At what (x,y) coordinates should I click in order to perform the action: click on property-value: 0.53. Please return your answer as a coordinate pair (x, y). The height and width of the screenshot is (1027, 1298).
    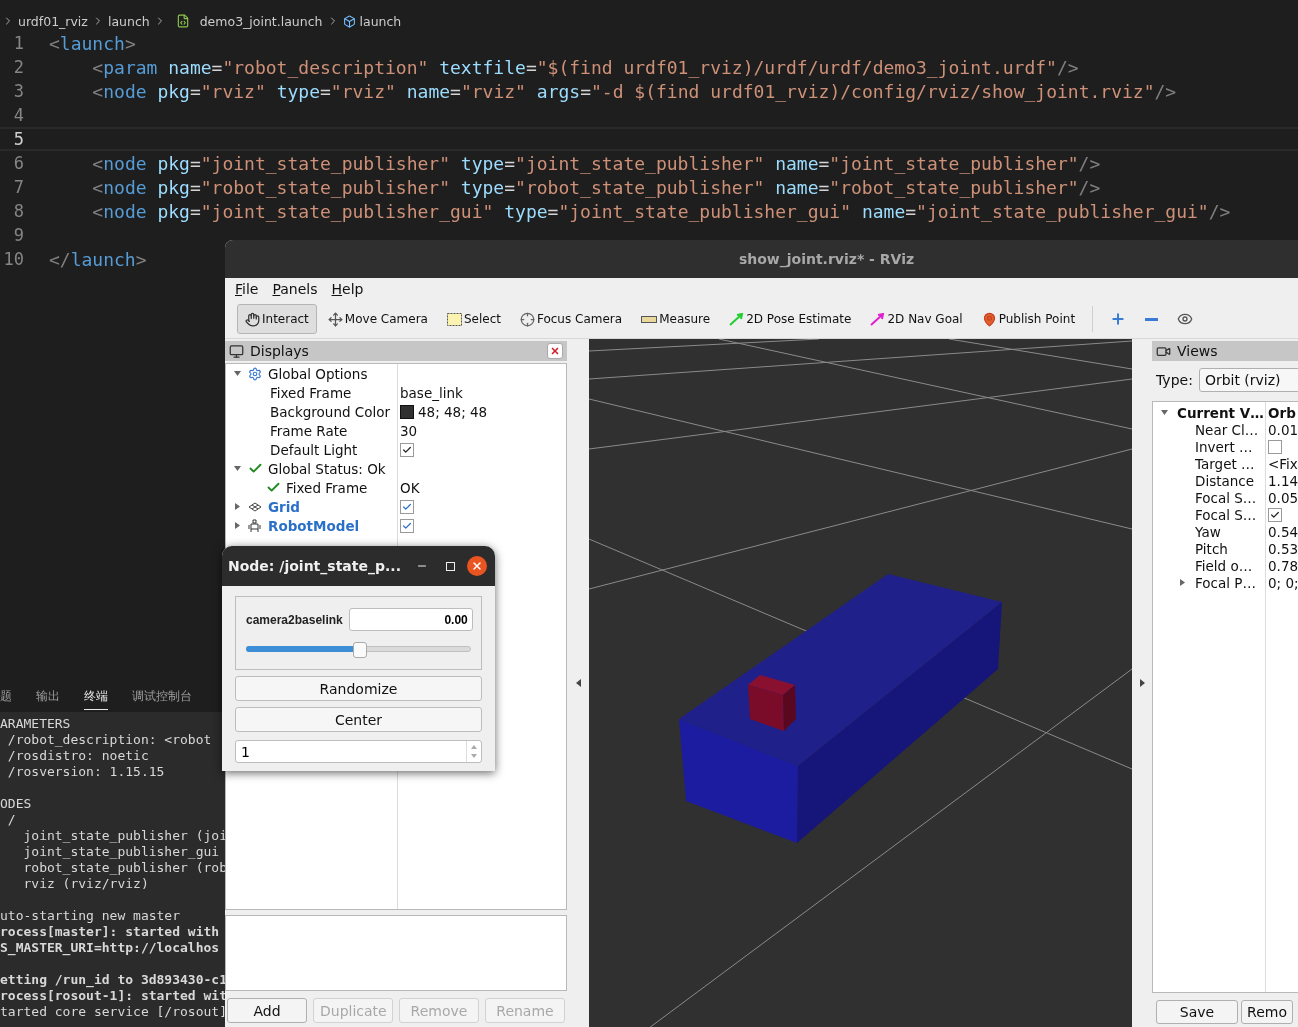
    Looking at the image, I should click on (1283, 548).